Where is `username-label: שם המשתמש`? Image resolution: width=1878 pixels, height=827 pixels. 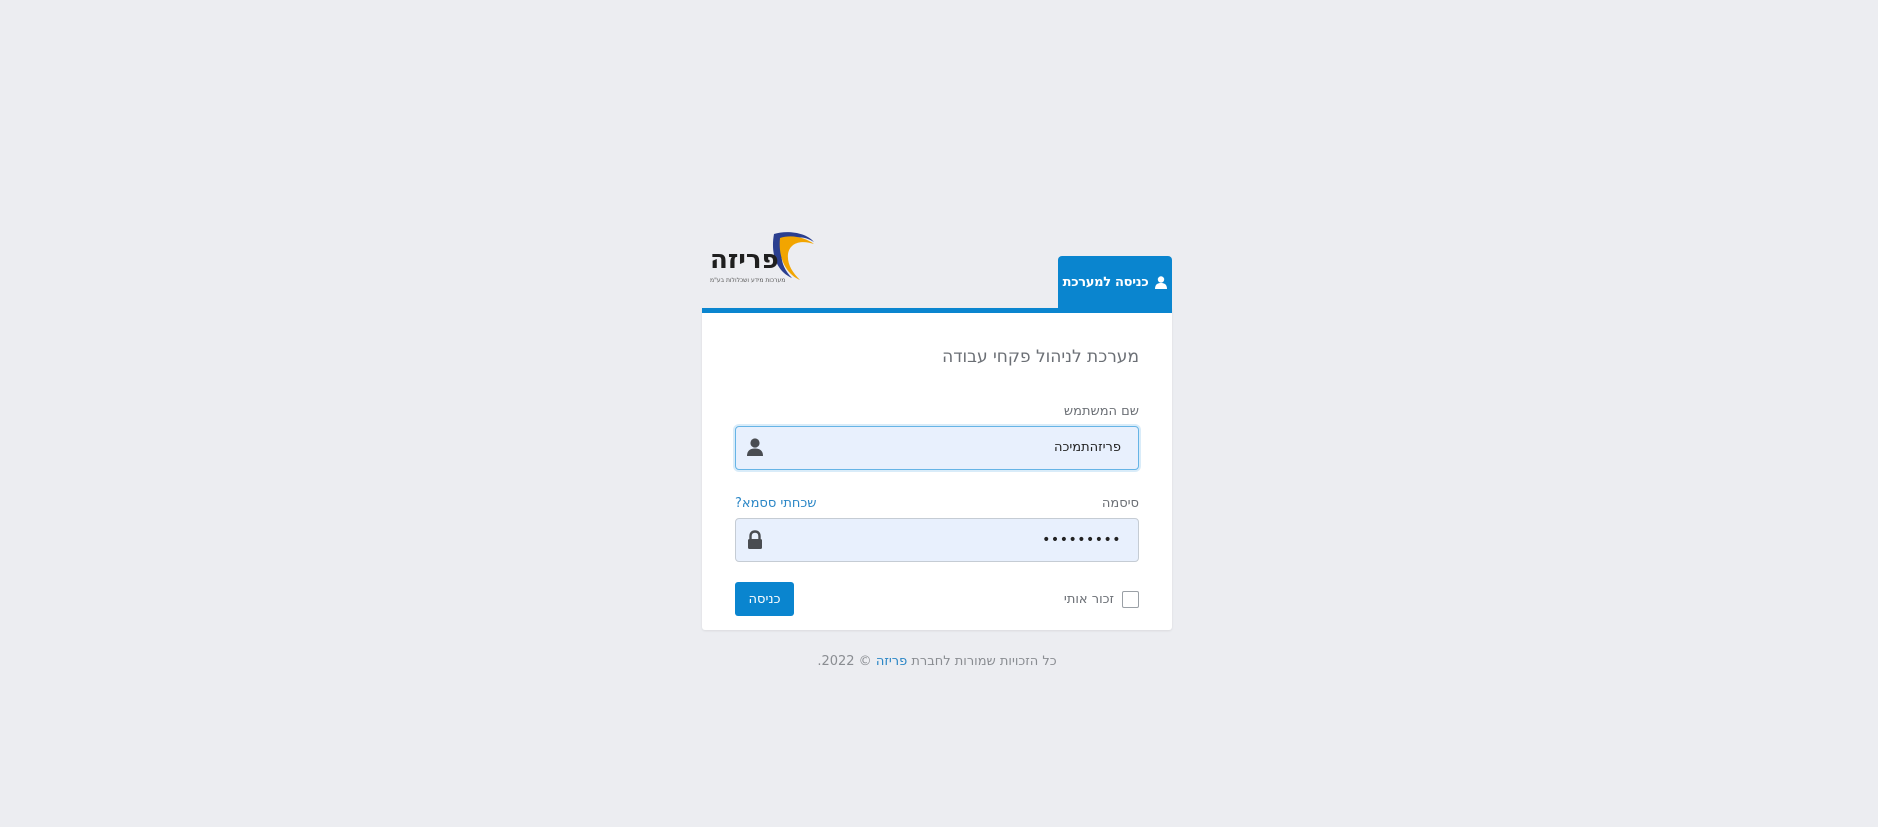
username-label: שם המשתמש is located at coordinates (1101, 411).